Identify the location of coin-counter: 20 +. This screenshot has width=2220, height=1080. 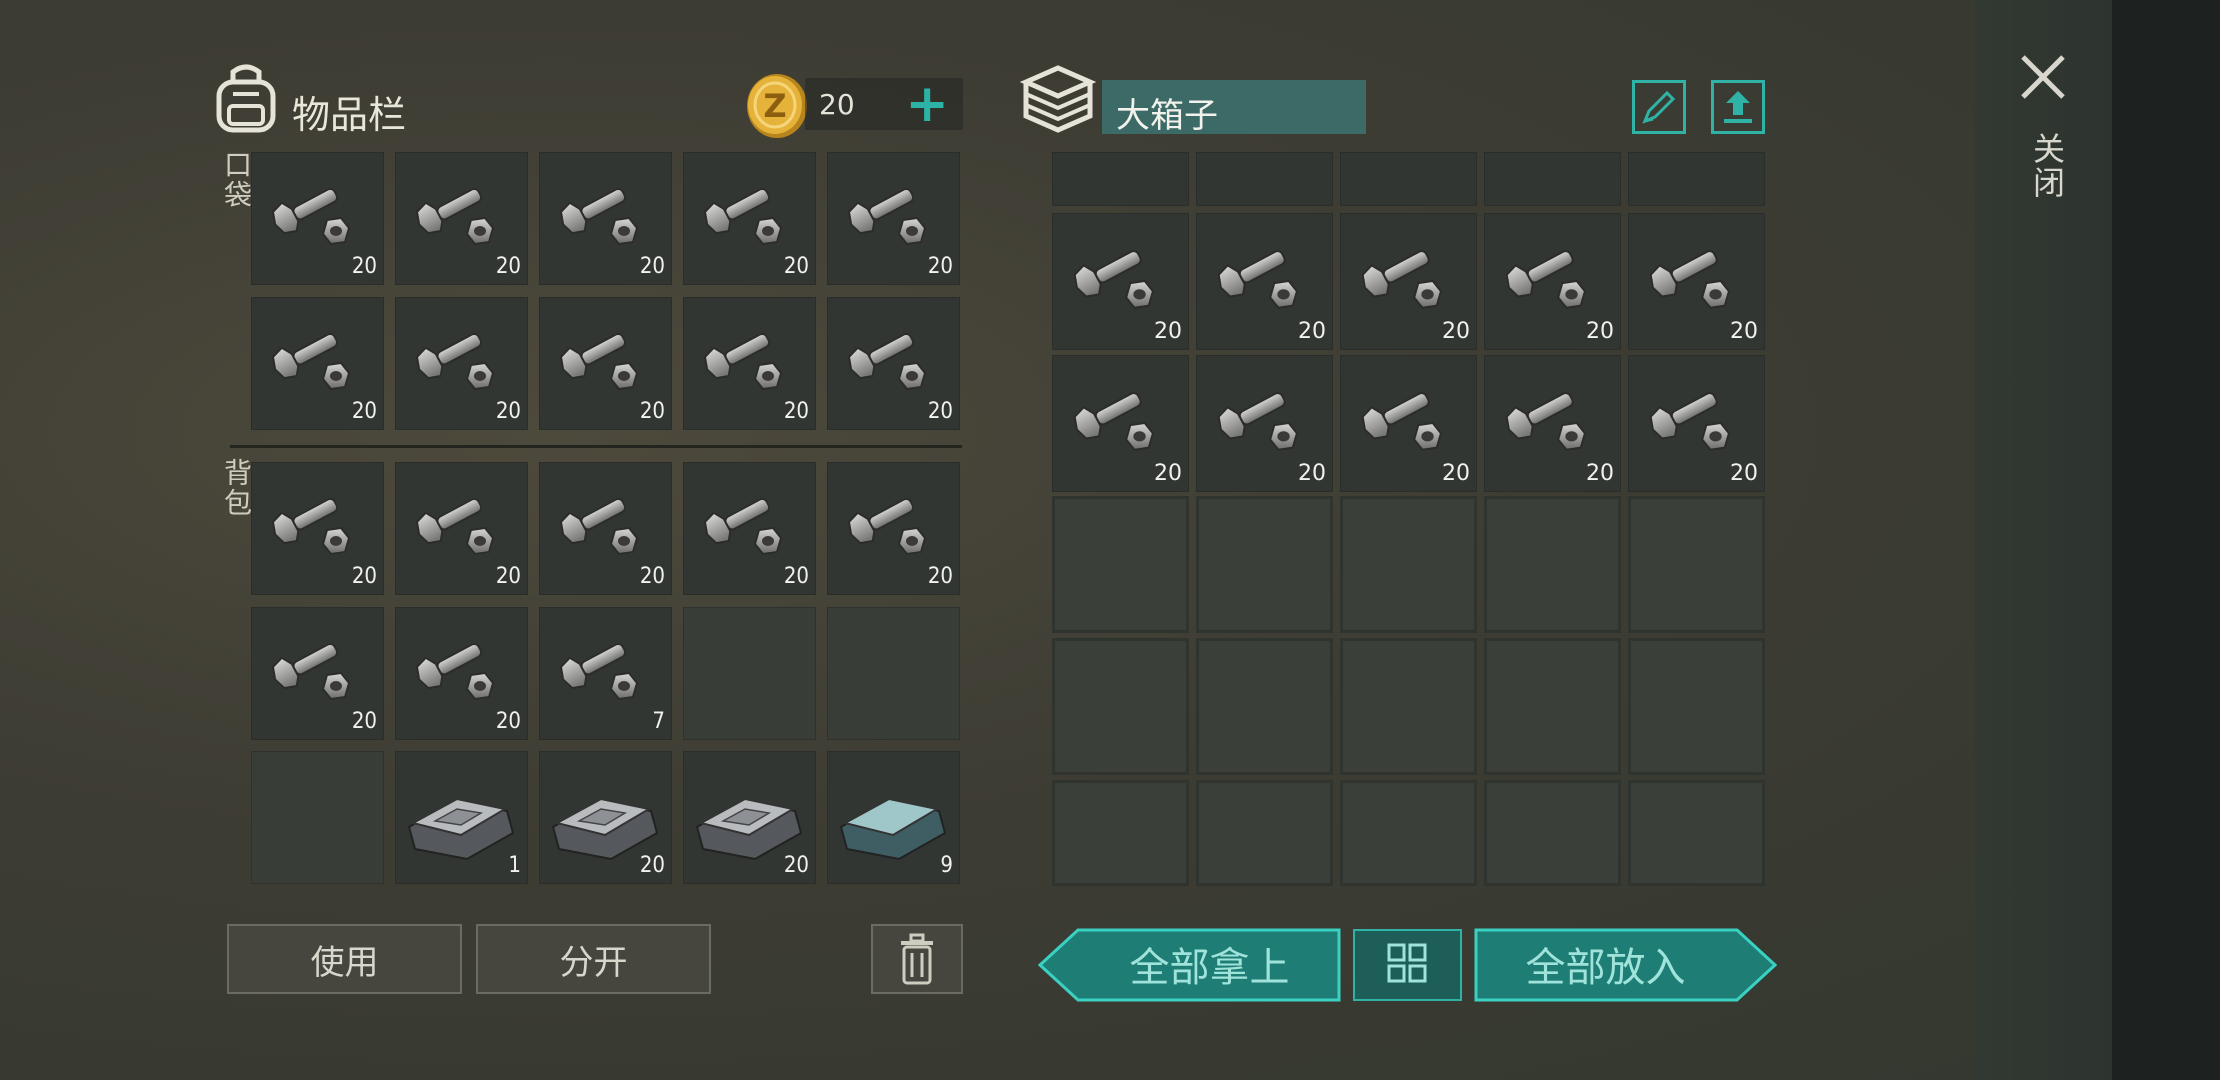
(884, 104).